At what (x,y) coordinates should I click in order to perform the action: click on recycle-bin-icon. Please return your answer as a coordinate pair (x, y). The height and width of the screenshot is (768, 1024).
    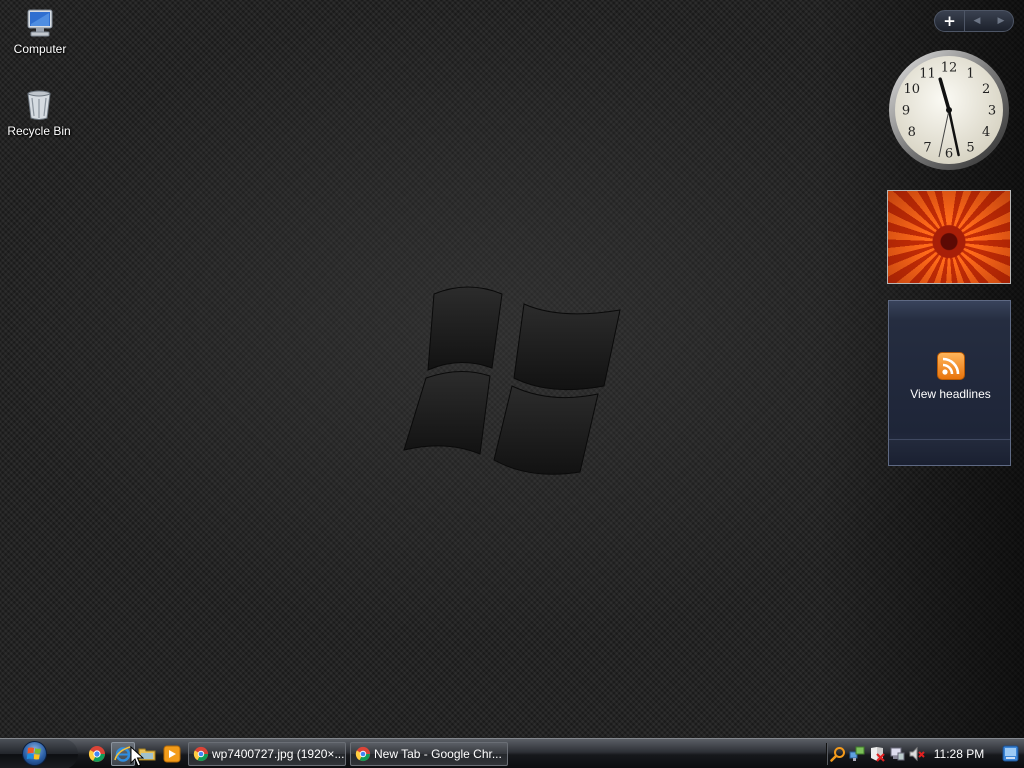
    Looking at the image, I should click on (39, 105).